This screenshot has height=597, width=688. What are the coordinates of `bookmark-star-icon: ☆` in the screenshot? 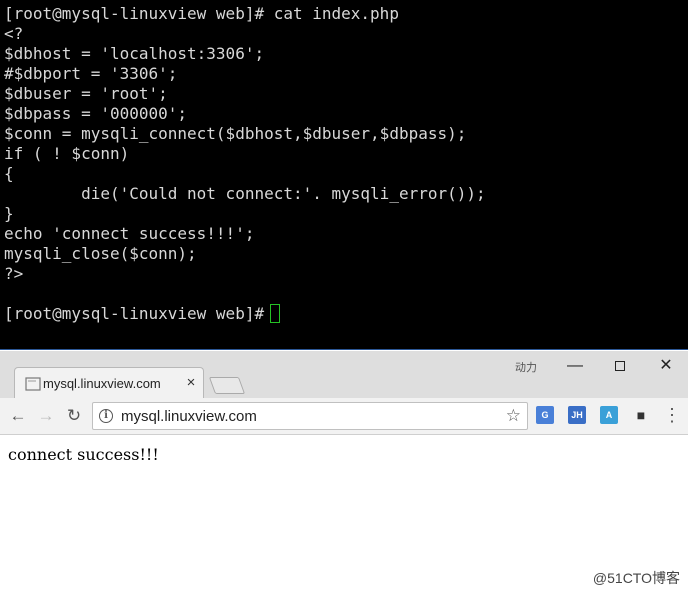 It's located at (513, 416).